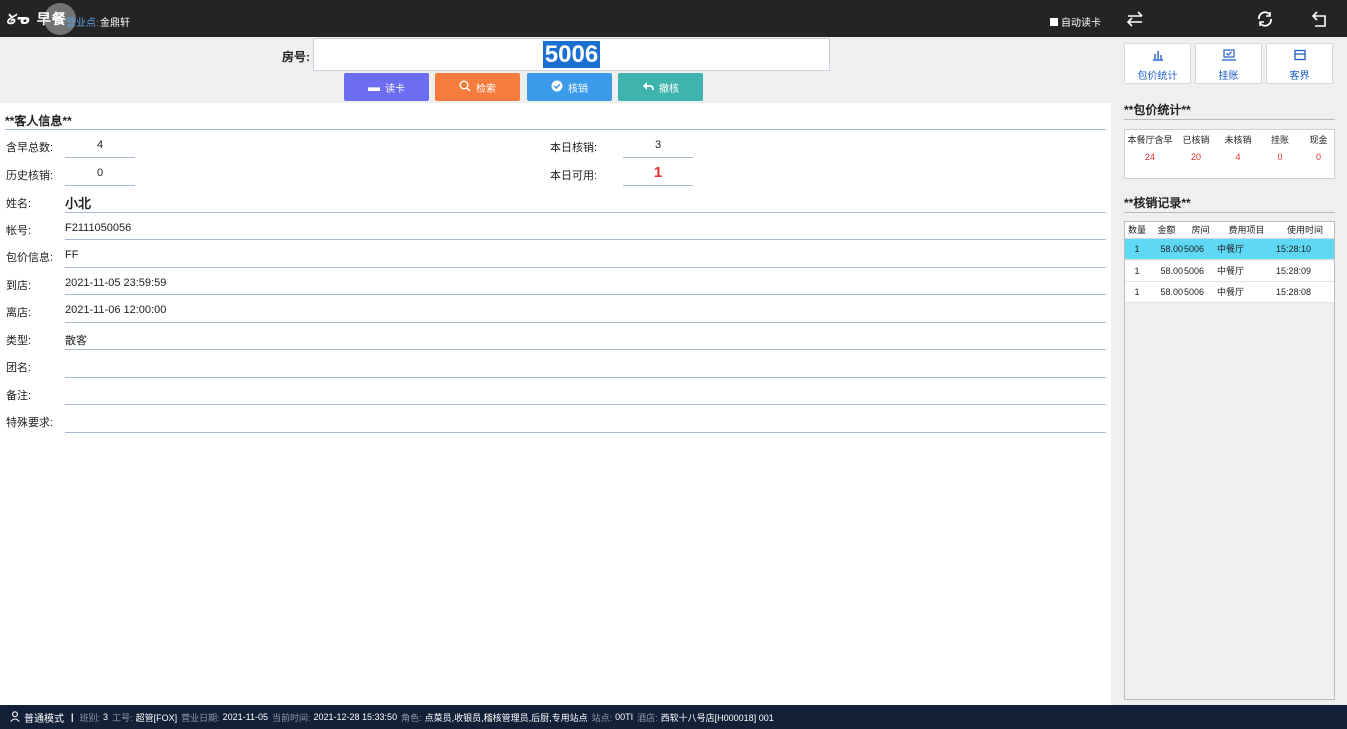 The height and width of the screenshot is (729, 1347). What do you see at coordinates (1149, 157) in the screenshot?
I see `stats-value-cell: 24` at bounding box center [1149, 157].